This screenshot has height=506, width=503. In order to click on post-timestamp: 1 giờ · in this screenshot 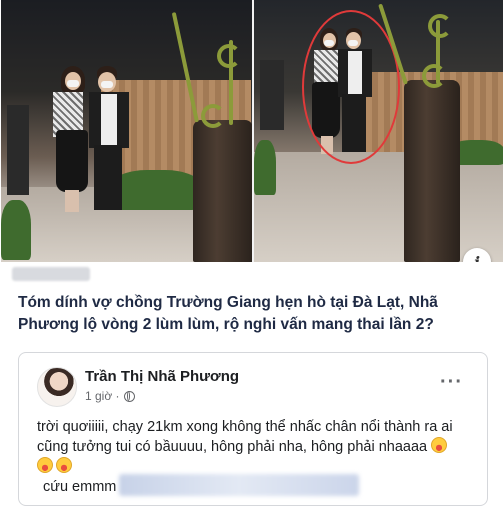, I will do `click(110, 396)`.